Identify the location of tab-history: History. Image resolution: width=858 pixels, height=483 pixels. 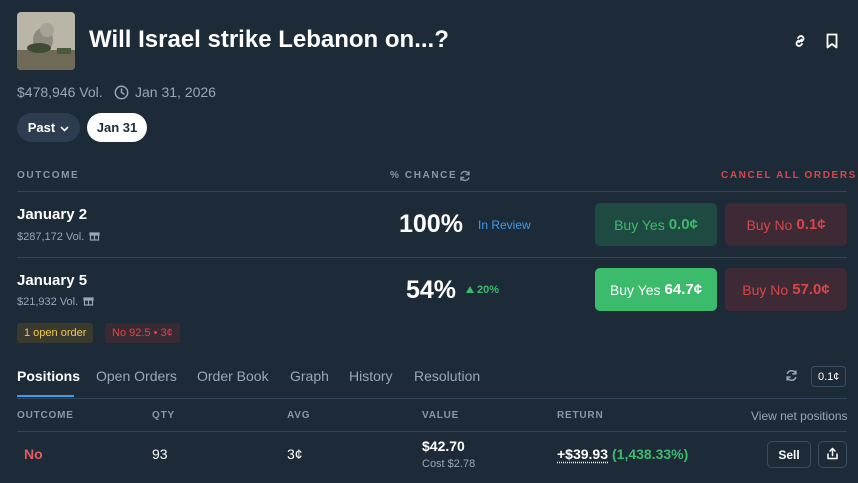
(371, 376).